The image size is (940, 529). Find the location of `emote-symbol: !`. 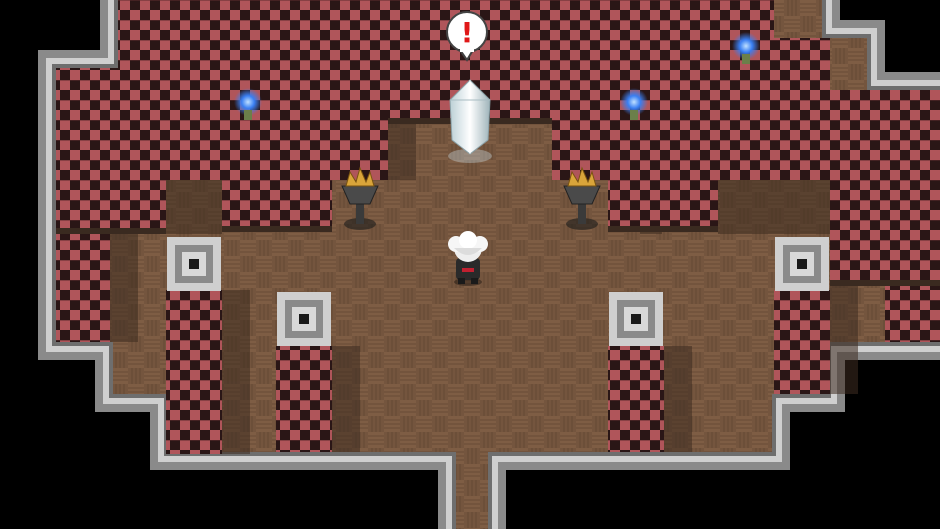

emote-symbol: ! is located at coordinates (467, 32).